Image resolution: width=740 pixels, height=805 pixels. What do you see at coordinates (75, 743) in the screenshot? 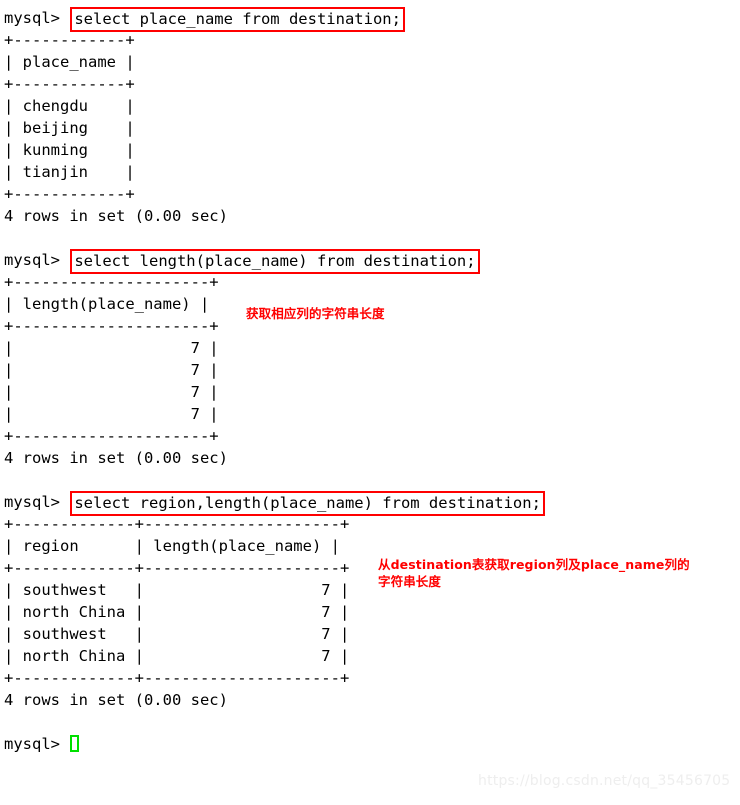
I see `text-cursor` at bounding box center [75, 743].